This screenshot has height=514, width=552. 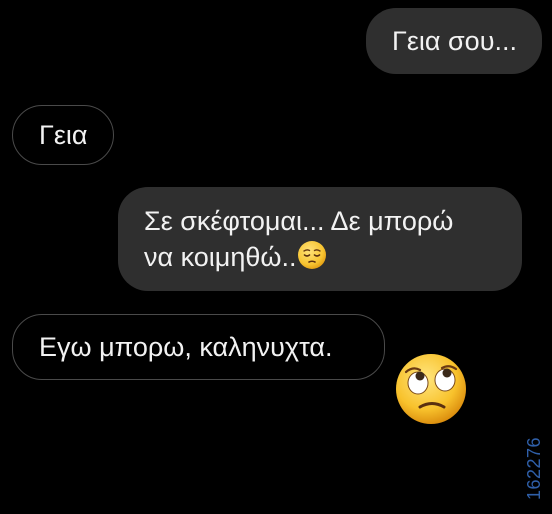 I want to click on watermark-id: 162276, so click(x=534, y=468).